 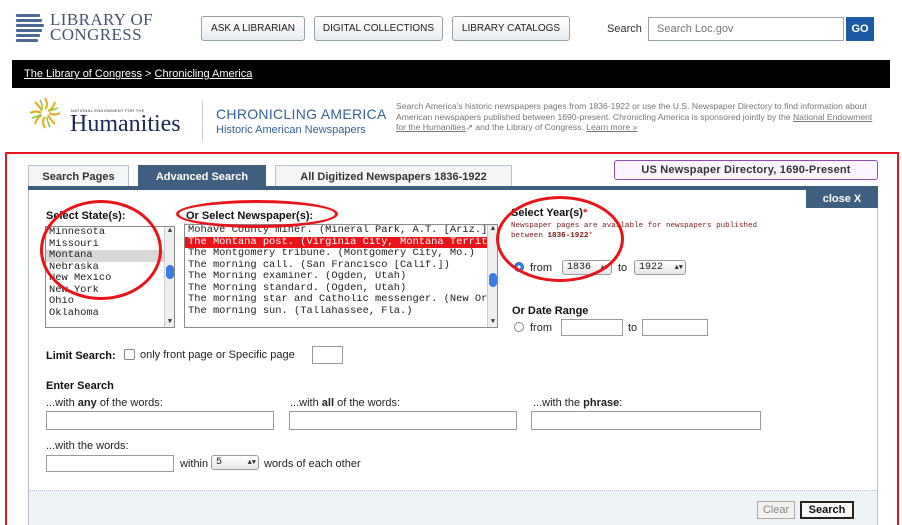 I want to click on any-words-input, so click(x=160, y=420).